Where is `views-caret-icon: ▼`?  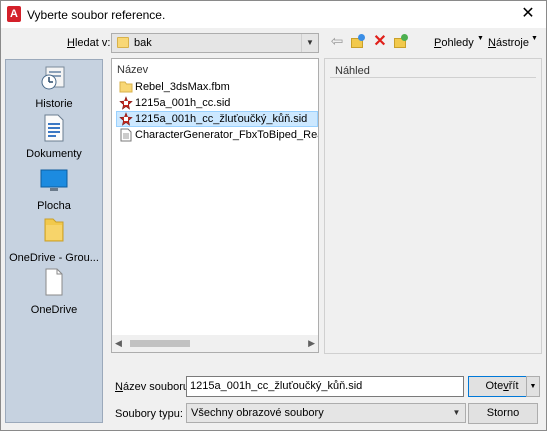
views-caret-icon: ▼ is located at coordinates (480, 38).